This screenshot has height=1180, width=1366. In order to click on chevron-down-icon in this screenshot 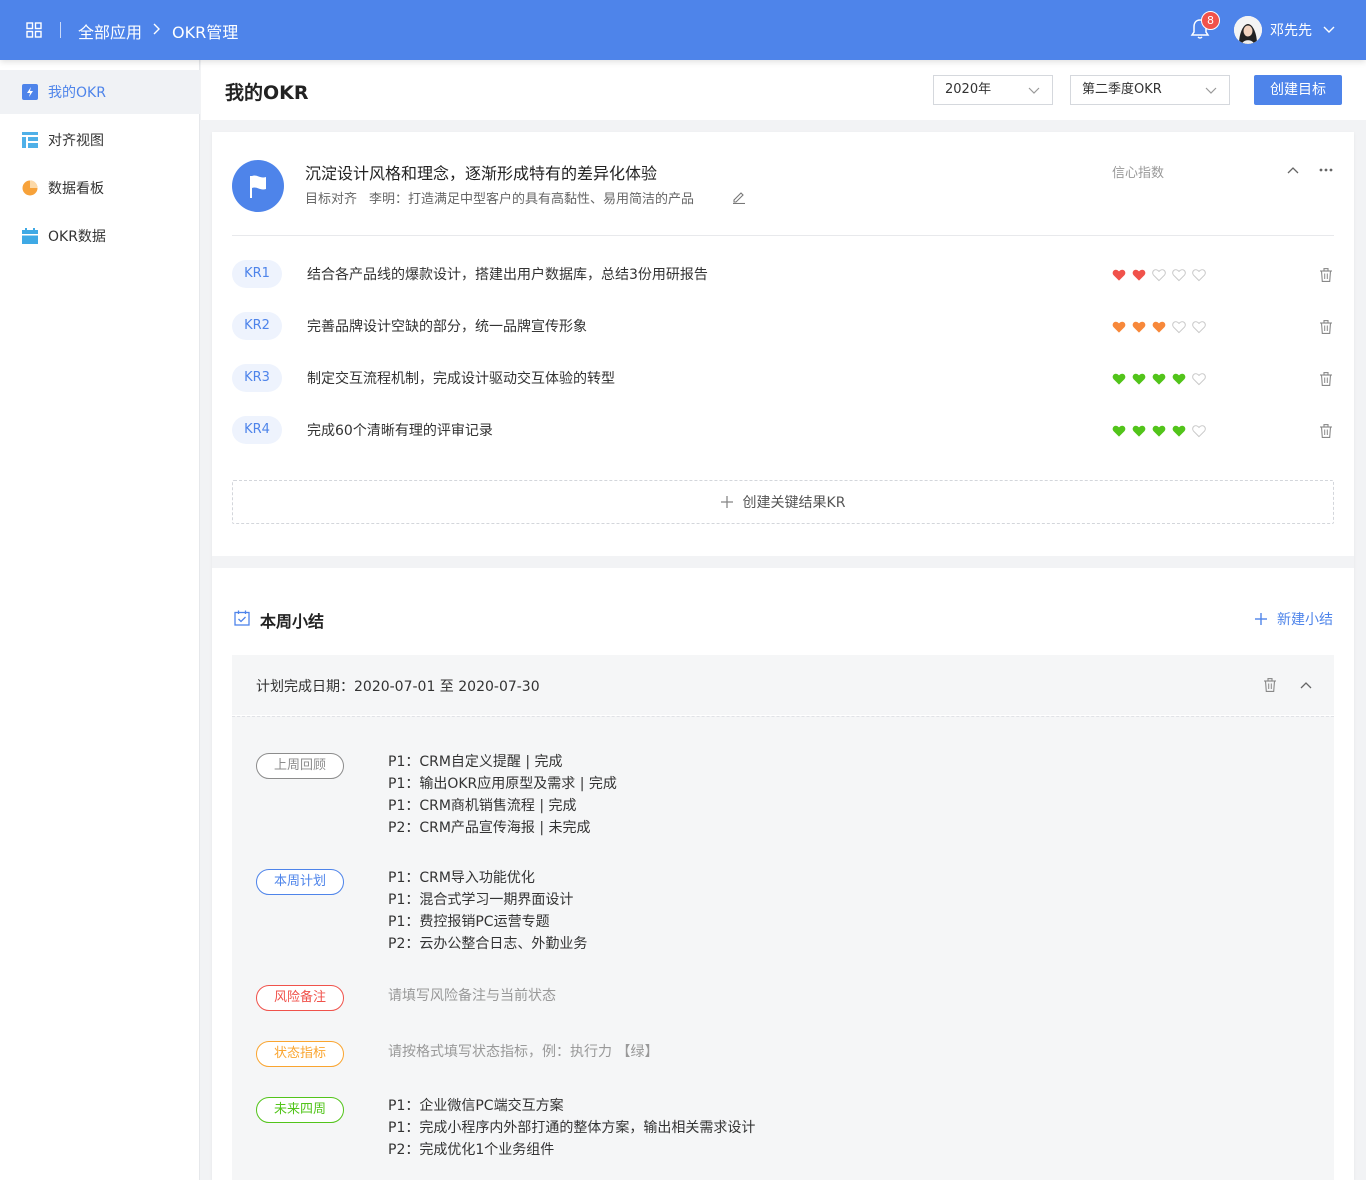, I will do `click(1329, 30)`.